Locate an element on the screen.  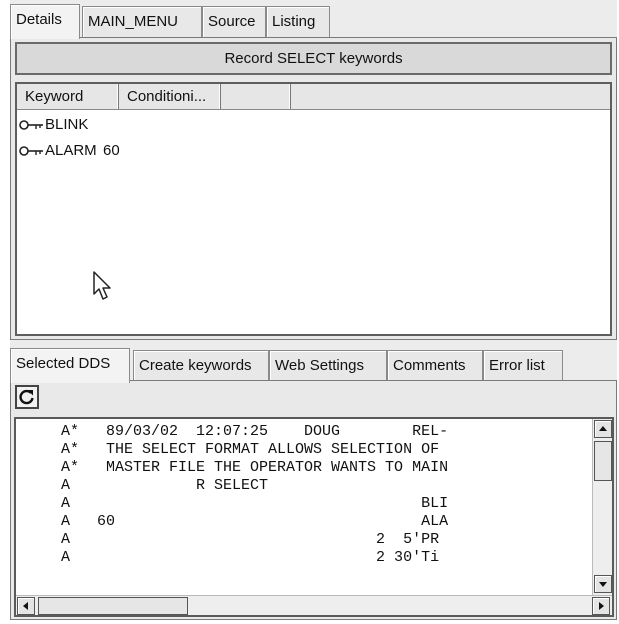
refresh-button is located at coordinates (27, 397).